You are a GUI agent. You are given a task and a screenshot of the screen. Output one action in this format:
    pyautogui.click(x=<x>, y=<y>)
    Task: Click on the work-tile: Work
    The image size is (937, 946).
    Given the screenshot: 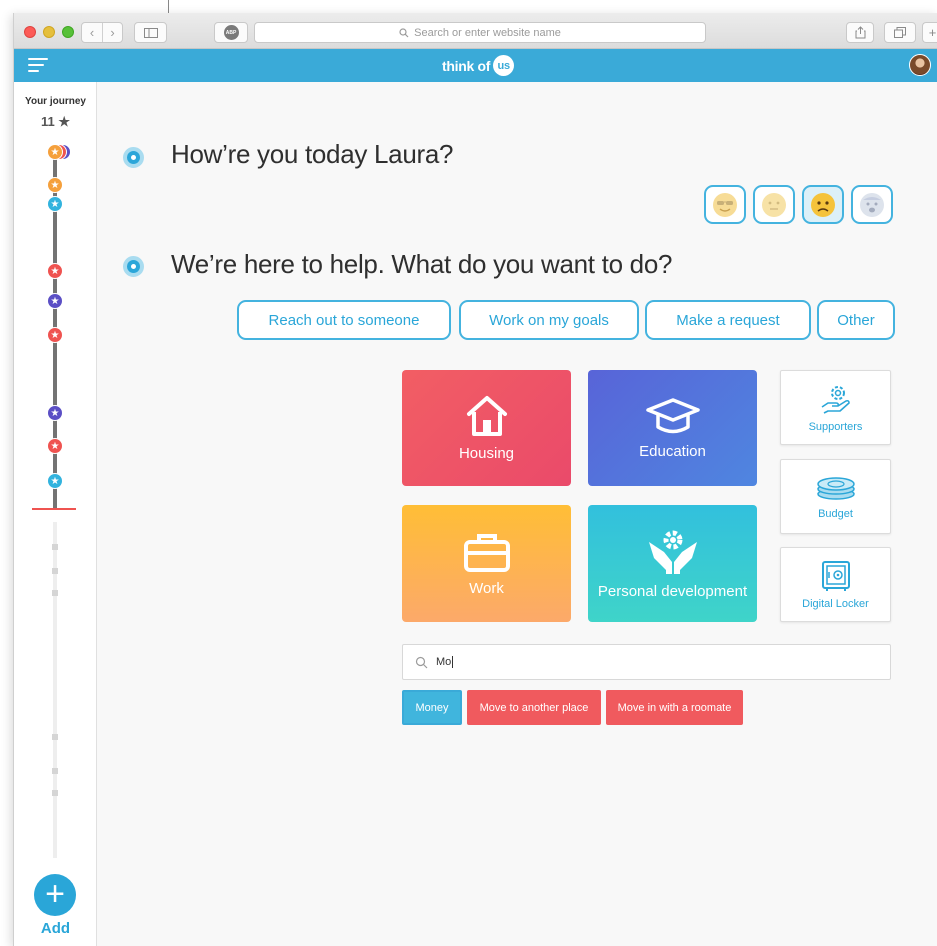 What is the action you would take?
    pyautogui.click(x=486, y=563)
    